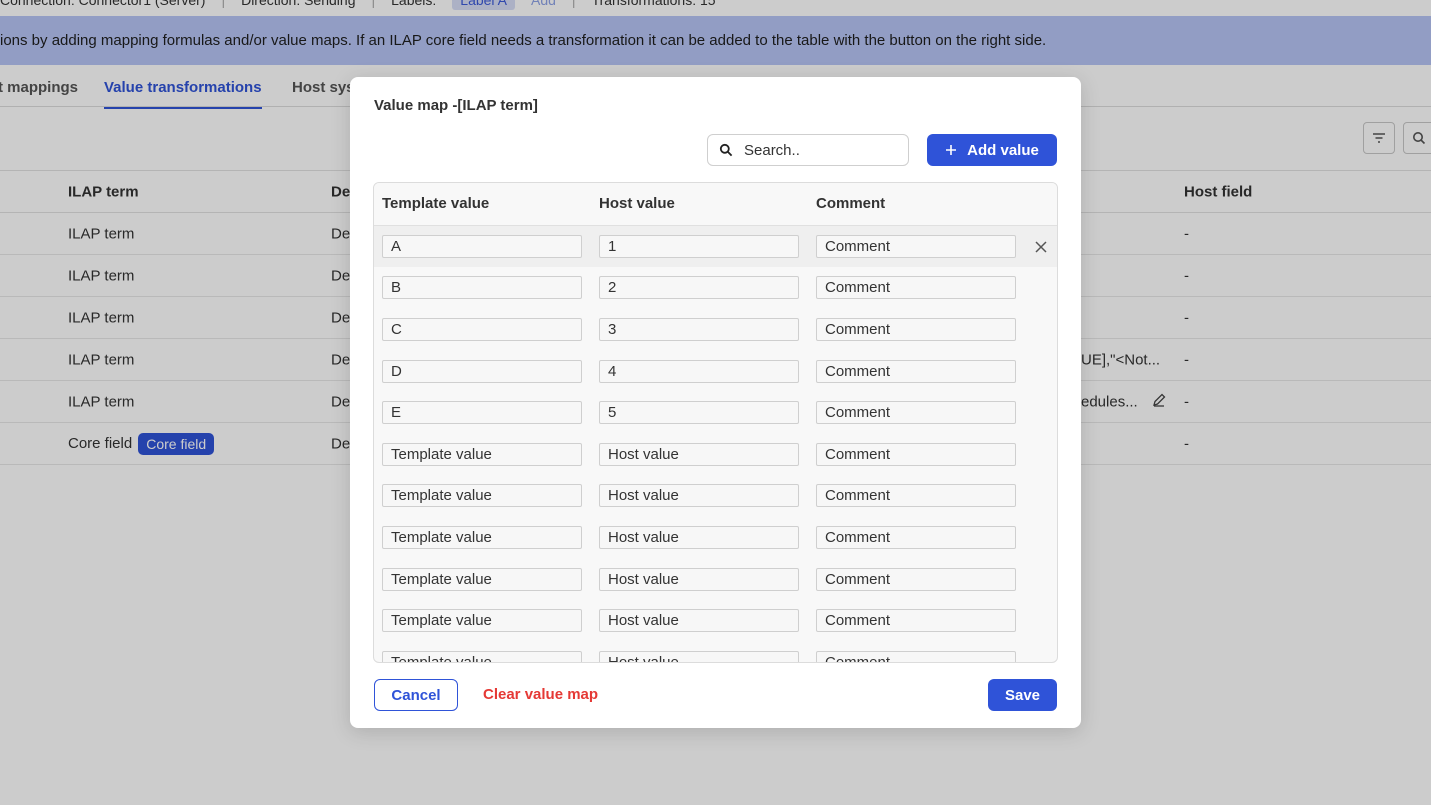  Describe the element at coordinates (482, 371) in the screenshot. I see `template-value-input: D` at that location.